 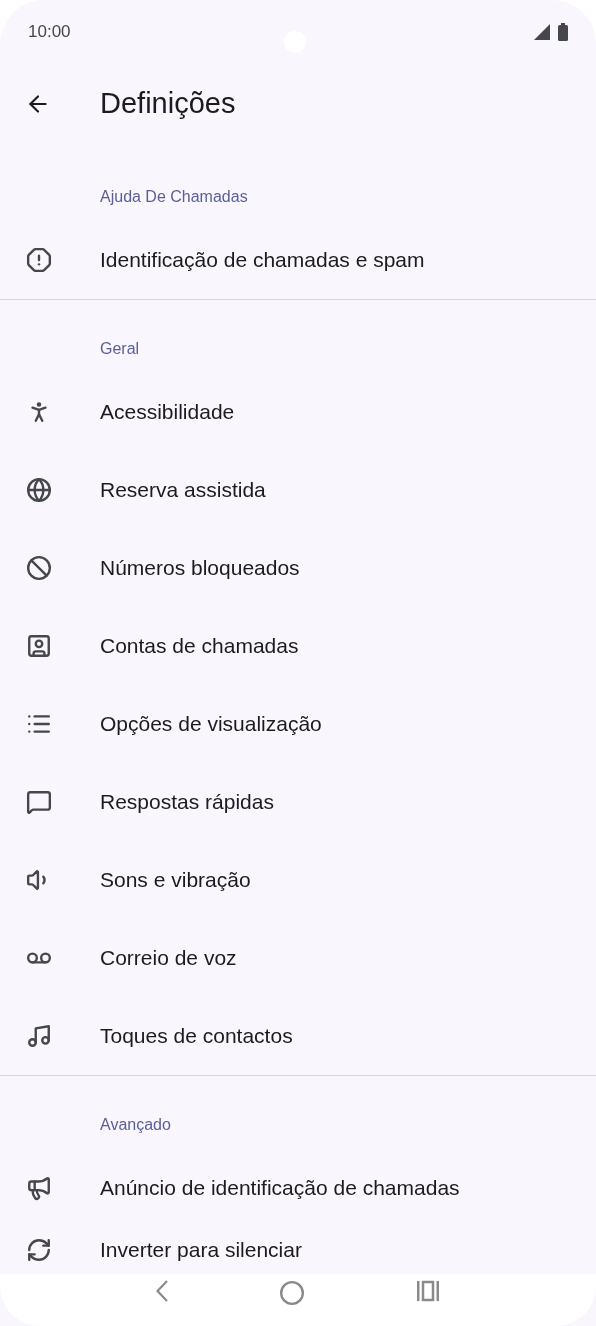 I want to click on music-note-icon, so click(x=39, y=1036).